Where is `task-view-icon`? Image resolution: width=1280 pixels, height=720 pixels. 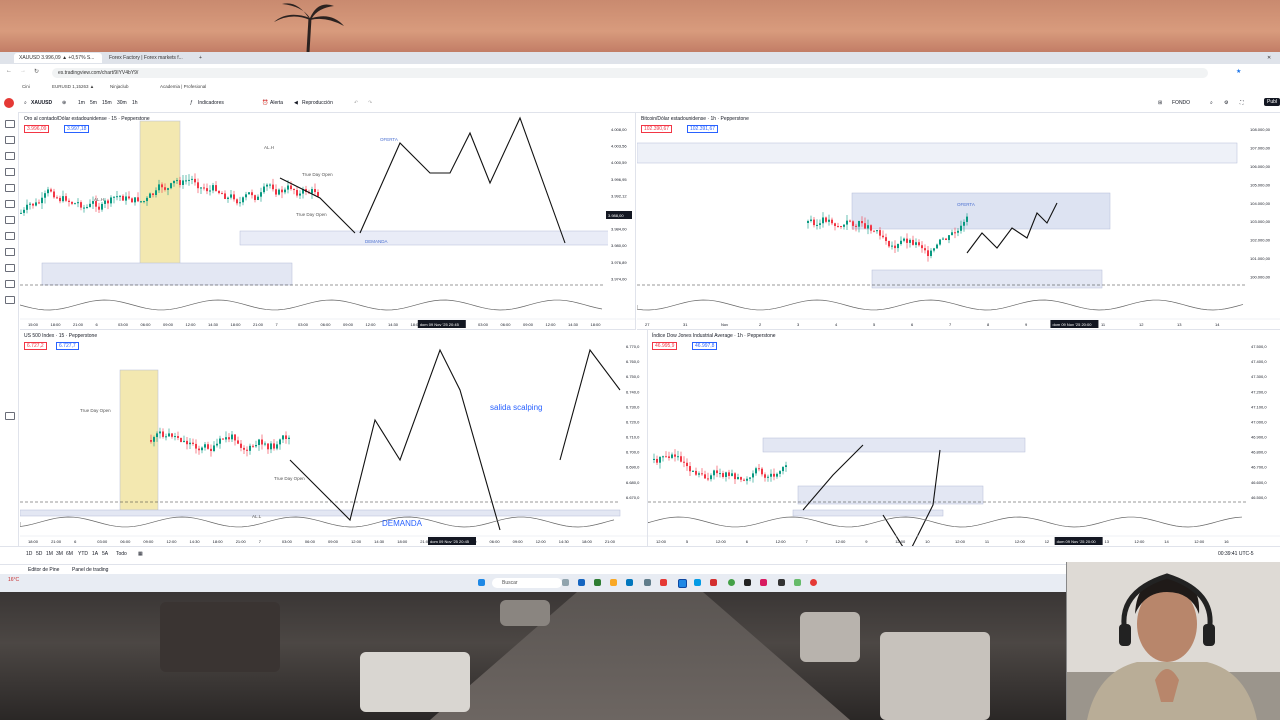 task-view-icon is located at coordinates (565, 582).